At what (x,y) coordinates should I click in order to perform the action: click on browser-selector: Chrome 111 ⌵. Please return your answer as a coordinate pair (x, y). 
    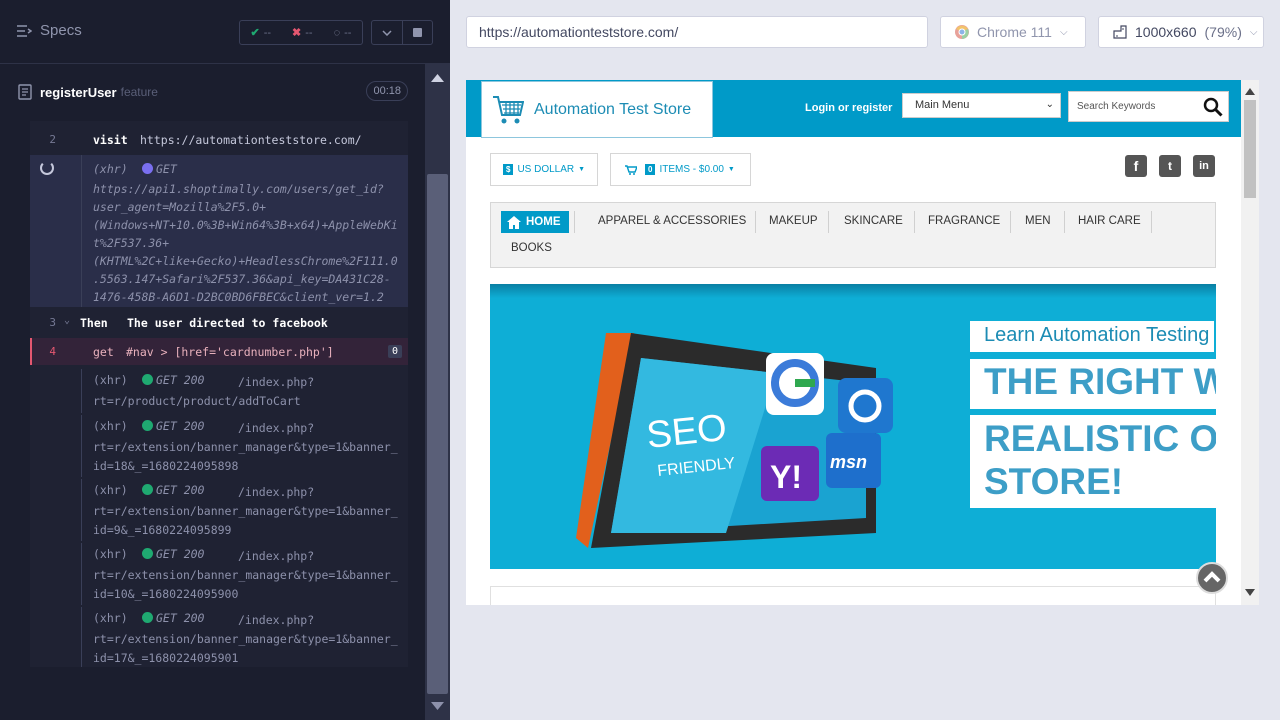
    Looking at the image, I should click on (1013, 32).